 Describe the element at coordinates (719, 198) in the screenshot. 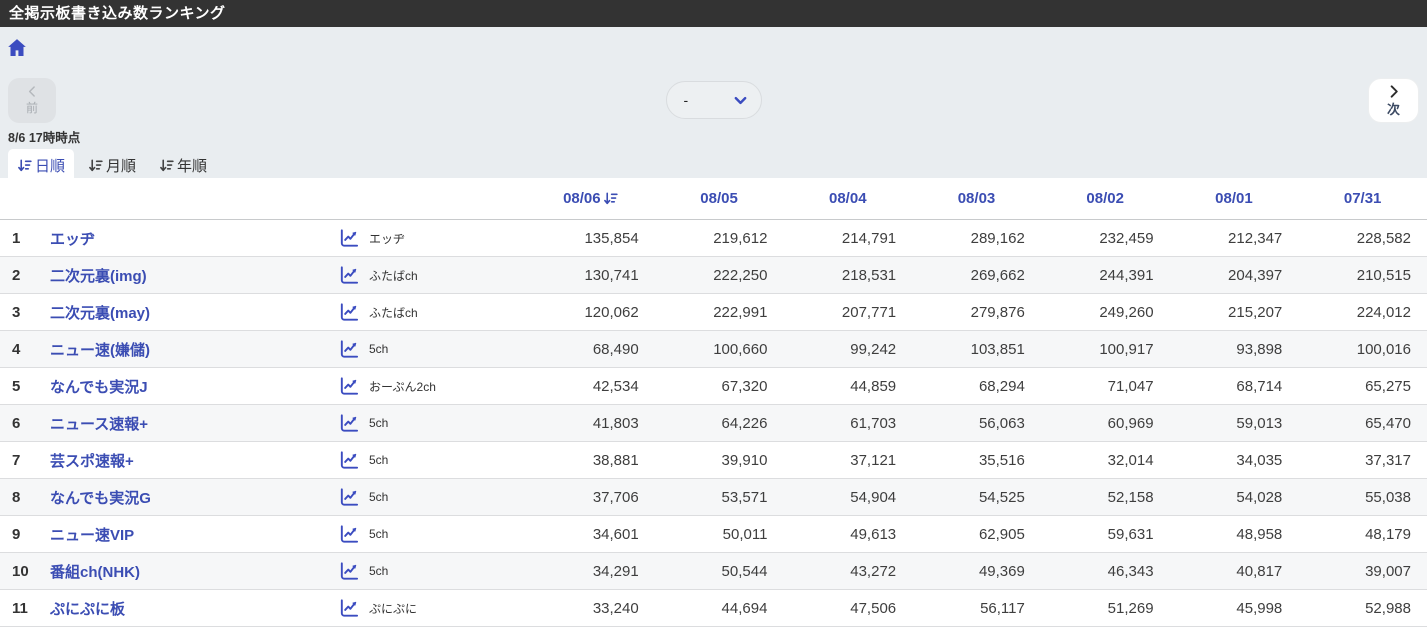

I see `date-column-header: 08/05` at that location.